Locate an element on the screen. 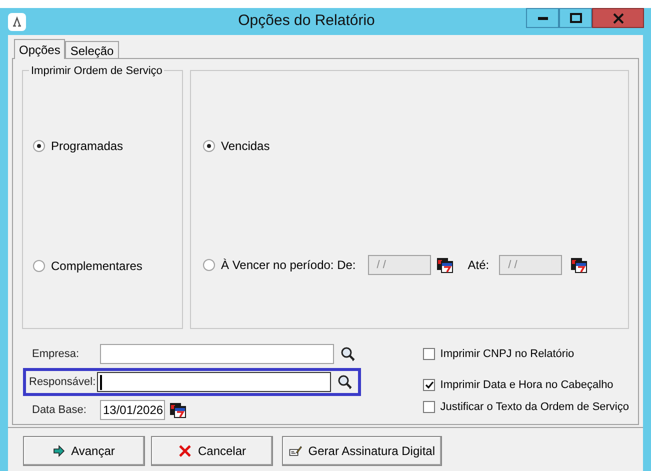 The width and height of the screenshot is (651, 471). field-label: Data Base: is located at coordinates (60, 410).